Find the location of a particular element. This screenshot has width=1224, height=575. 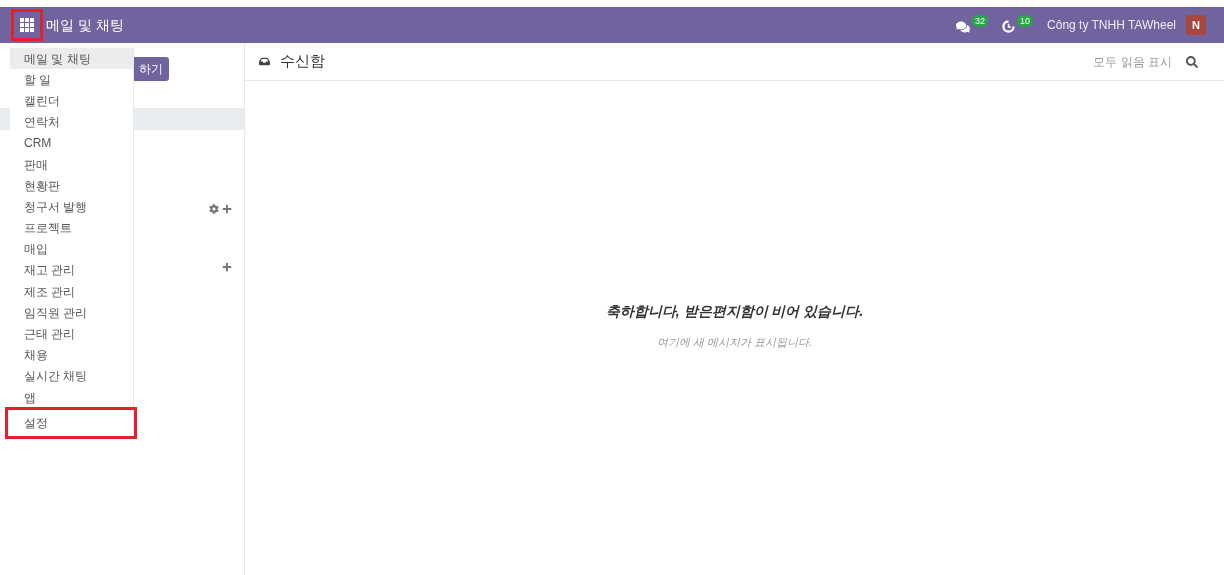

message-count-badge: 32 is located at coordinates (980, 21).